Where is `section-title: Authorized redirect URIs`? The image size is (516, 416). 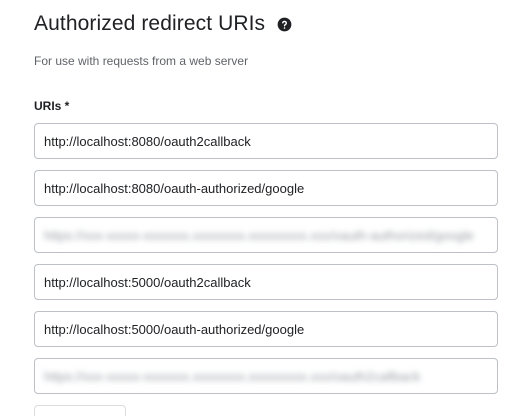
section-title: Authorized redirect URIs is located at coordinates (150, 23).